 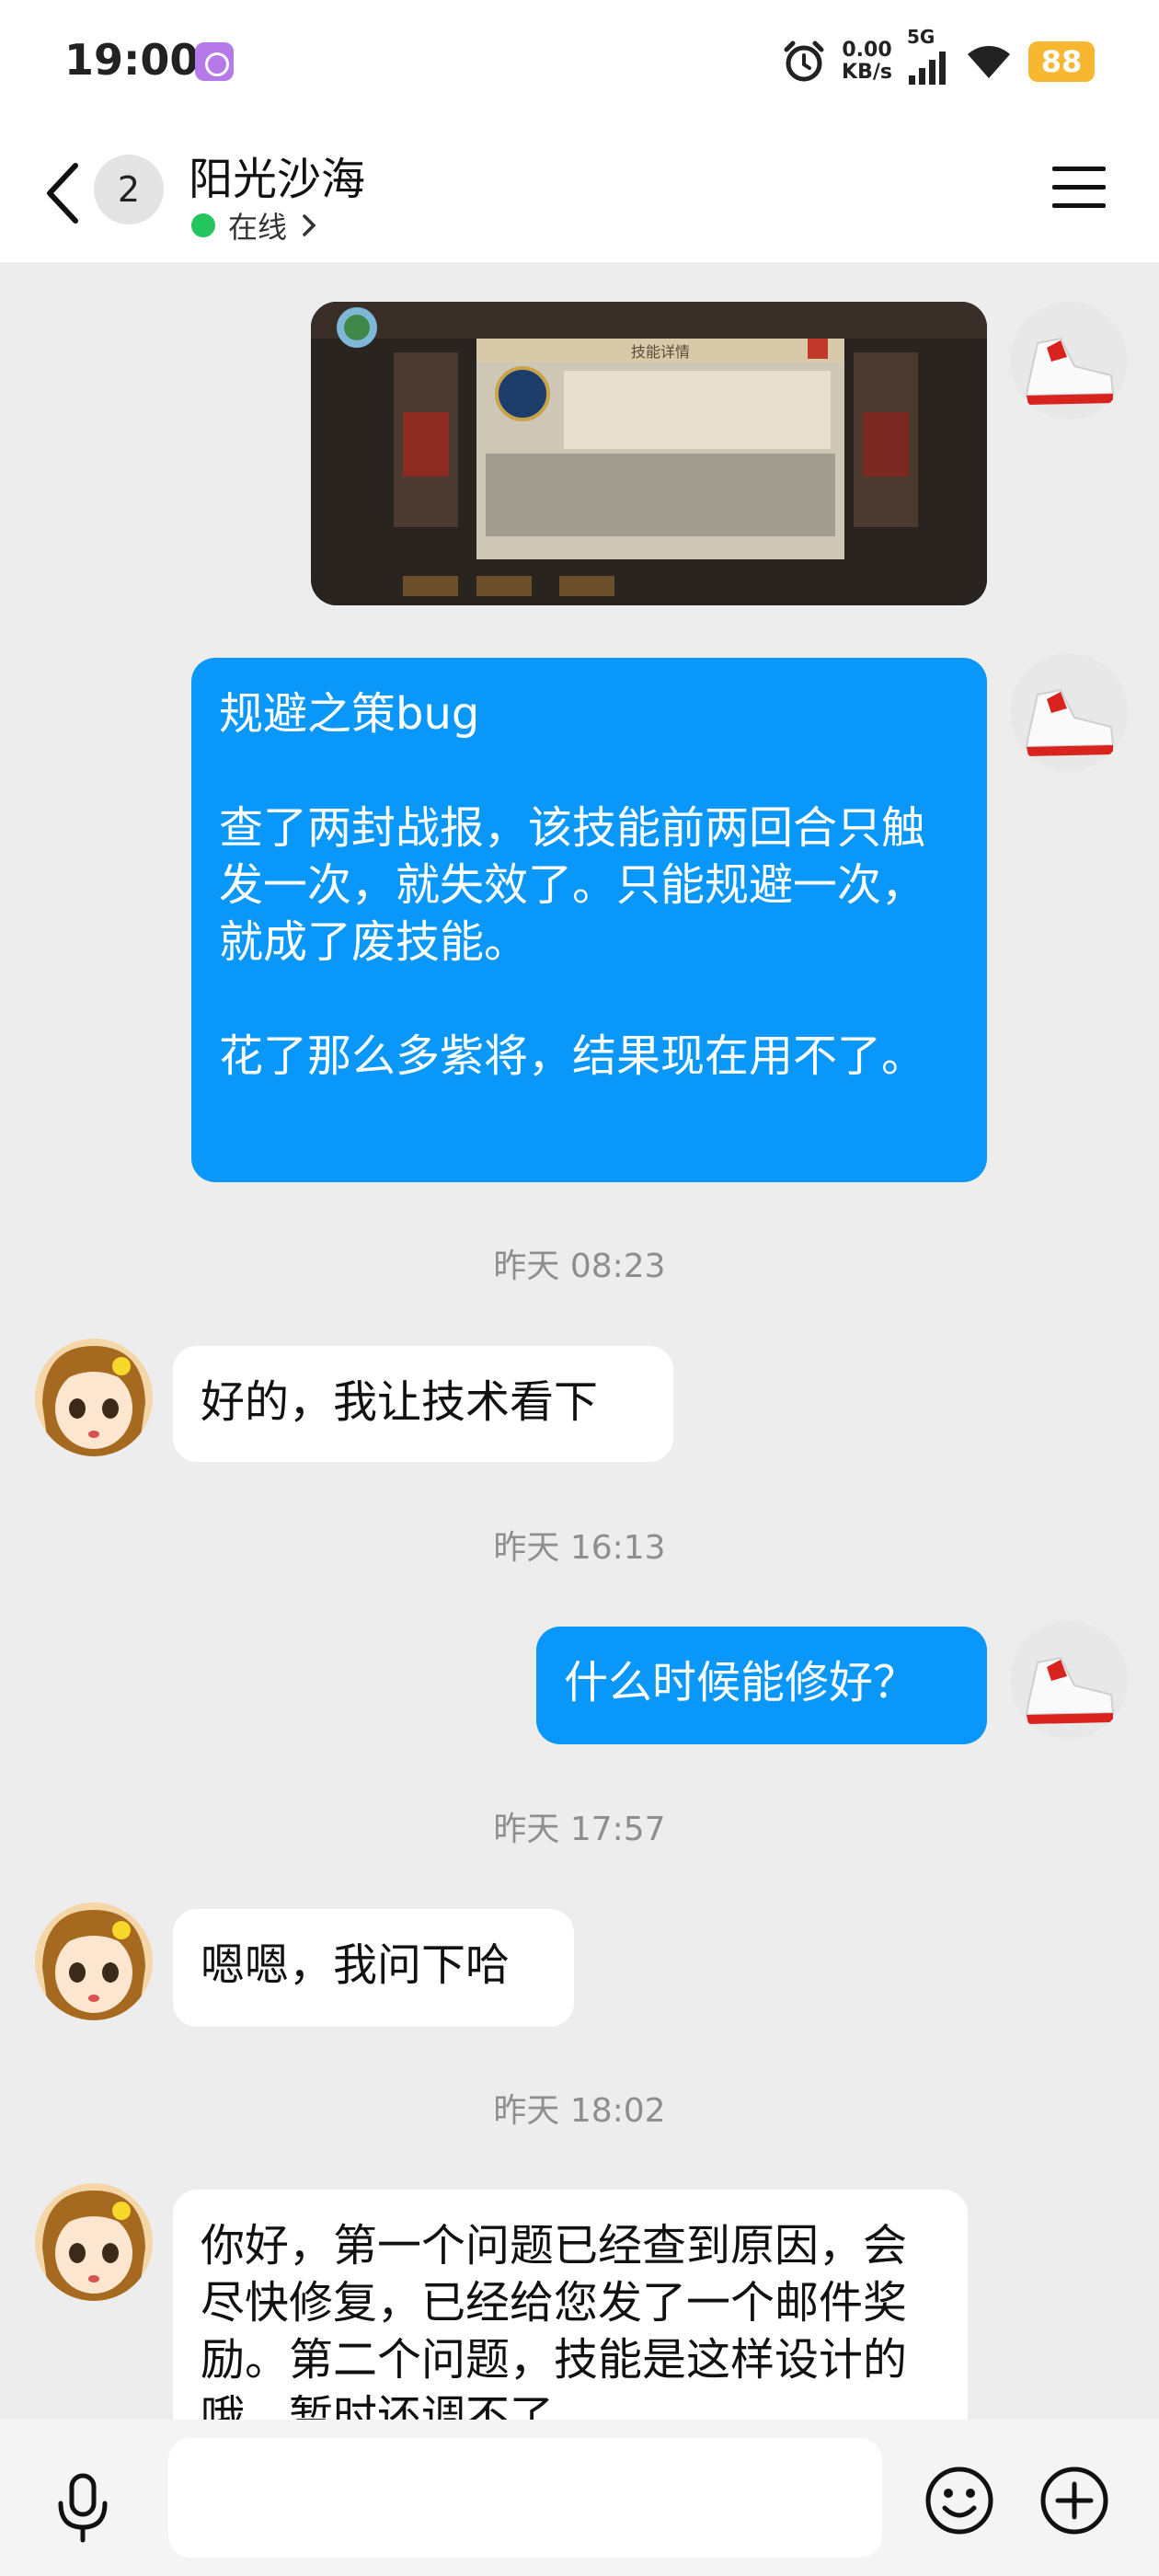 I want to click on panel-title: 技能详情, so click(x=660, y=352).